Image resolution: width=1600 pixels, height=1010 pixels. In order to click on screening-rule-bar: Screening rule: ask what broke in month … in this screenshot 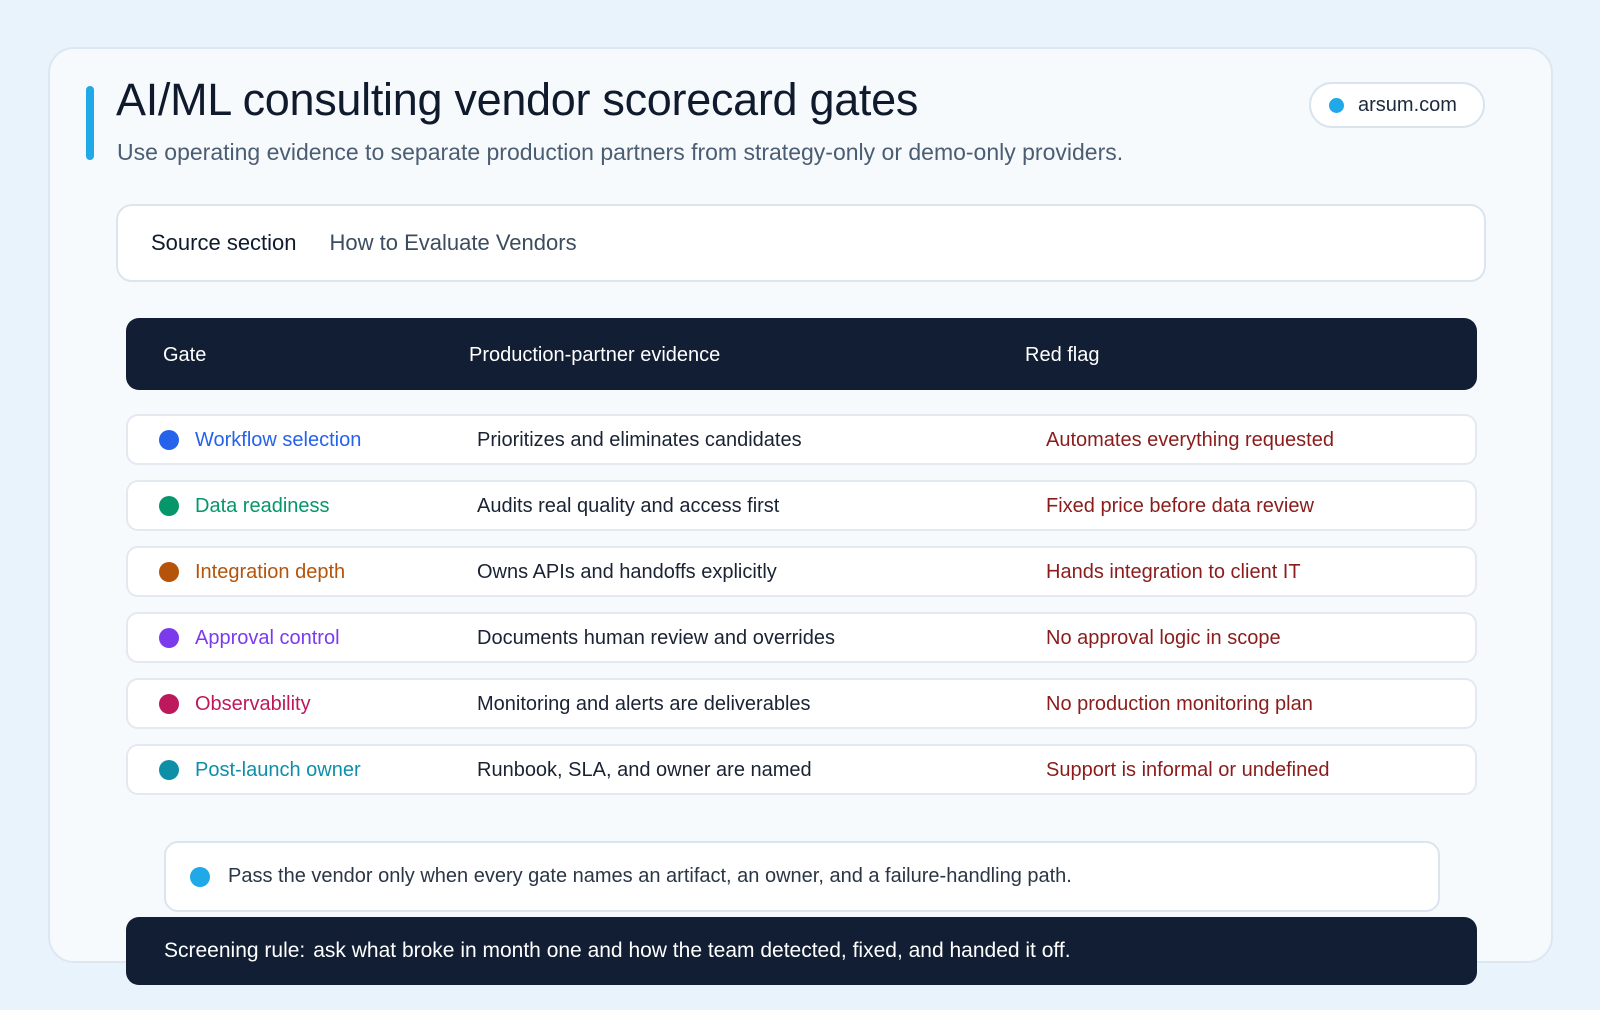, I will do `click(801, 951)`.